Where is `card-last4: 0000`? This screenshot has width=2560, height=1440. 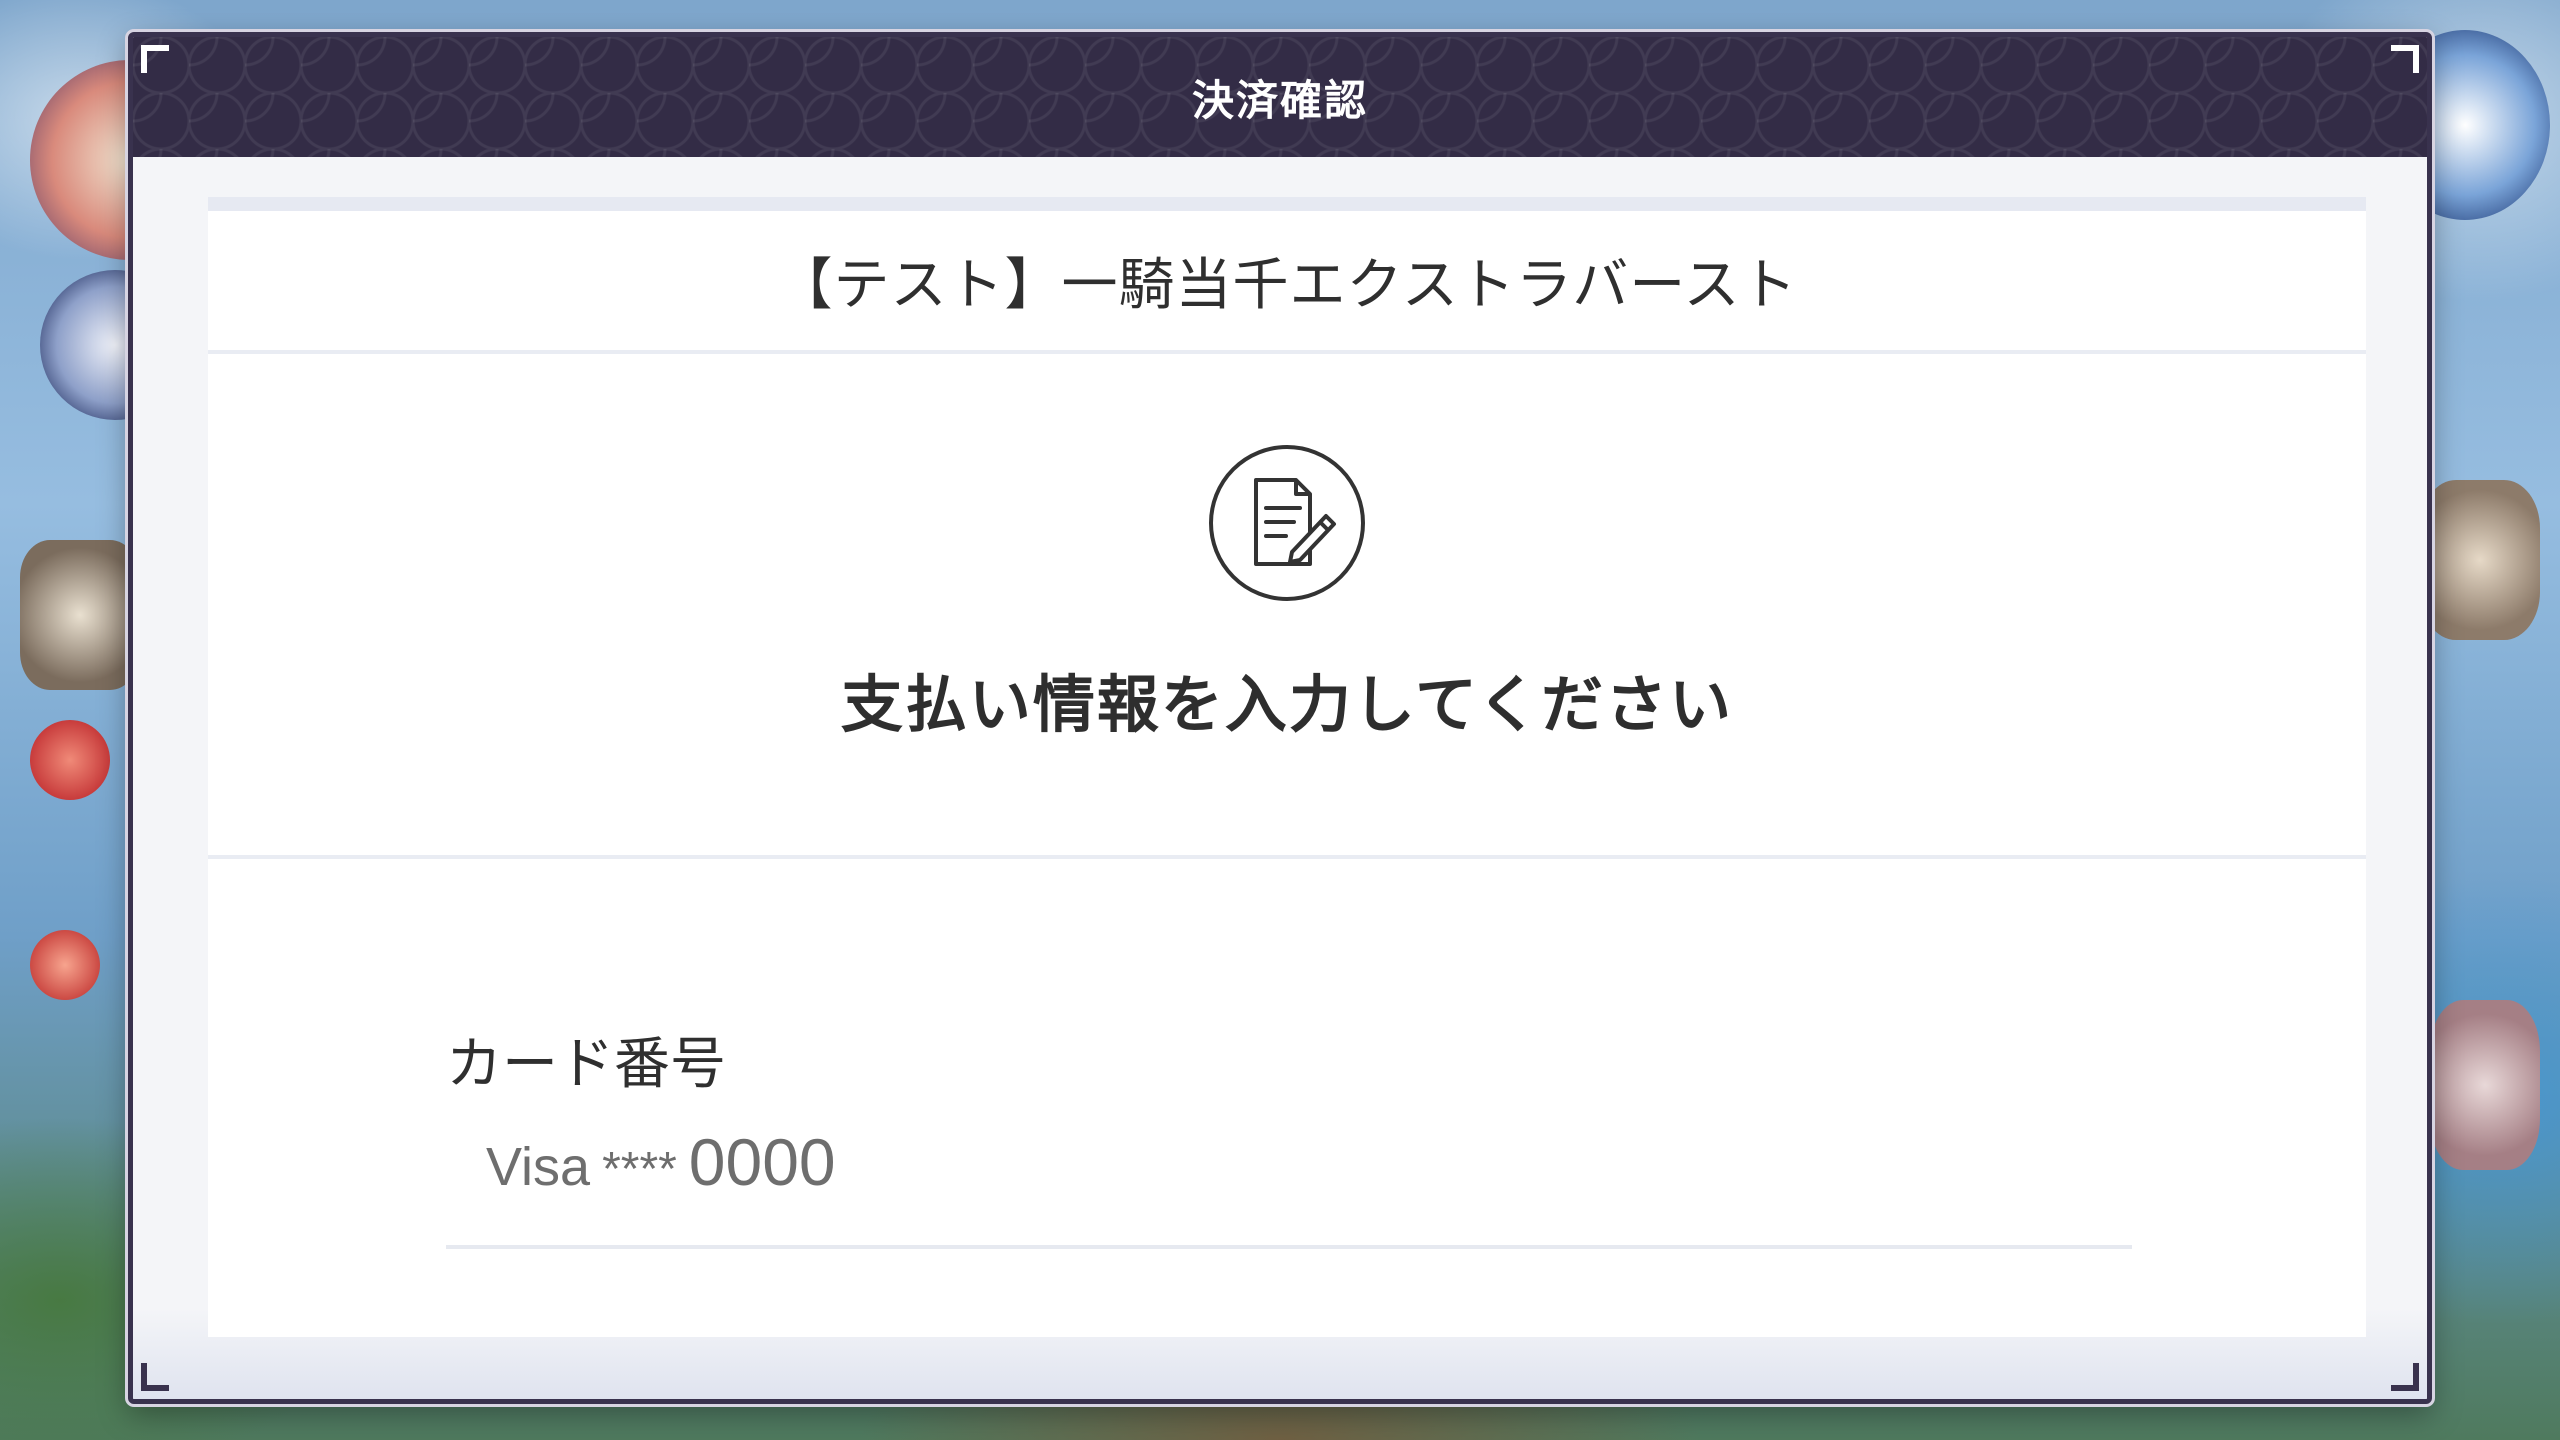
card-last4: 0000 is located at coordinates (762, 1162).